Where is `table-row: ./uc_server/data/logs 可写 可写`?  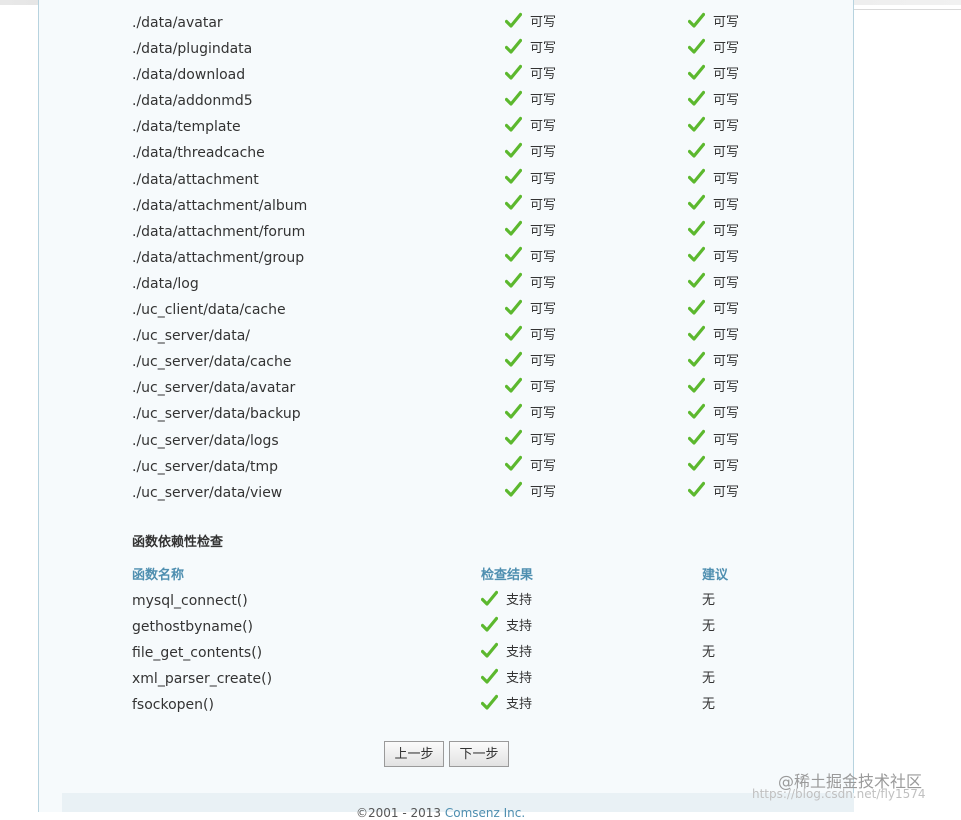 table-row: ./uc_server/data/logs 可写 可写 is located at coordinates (452, 441).